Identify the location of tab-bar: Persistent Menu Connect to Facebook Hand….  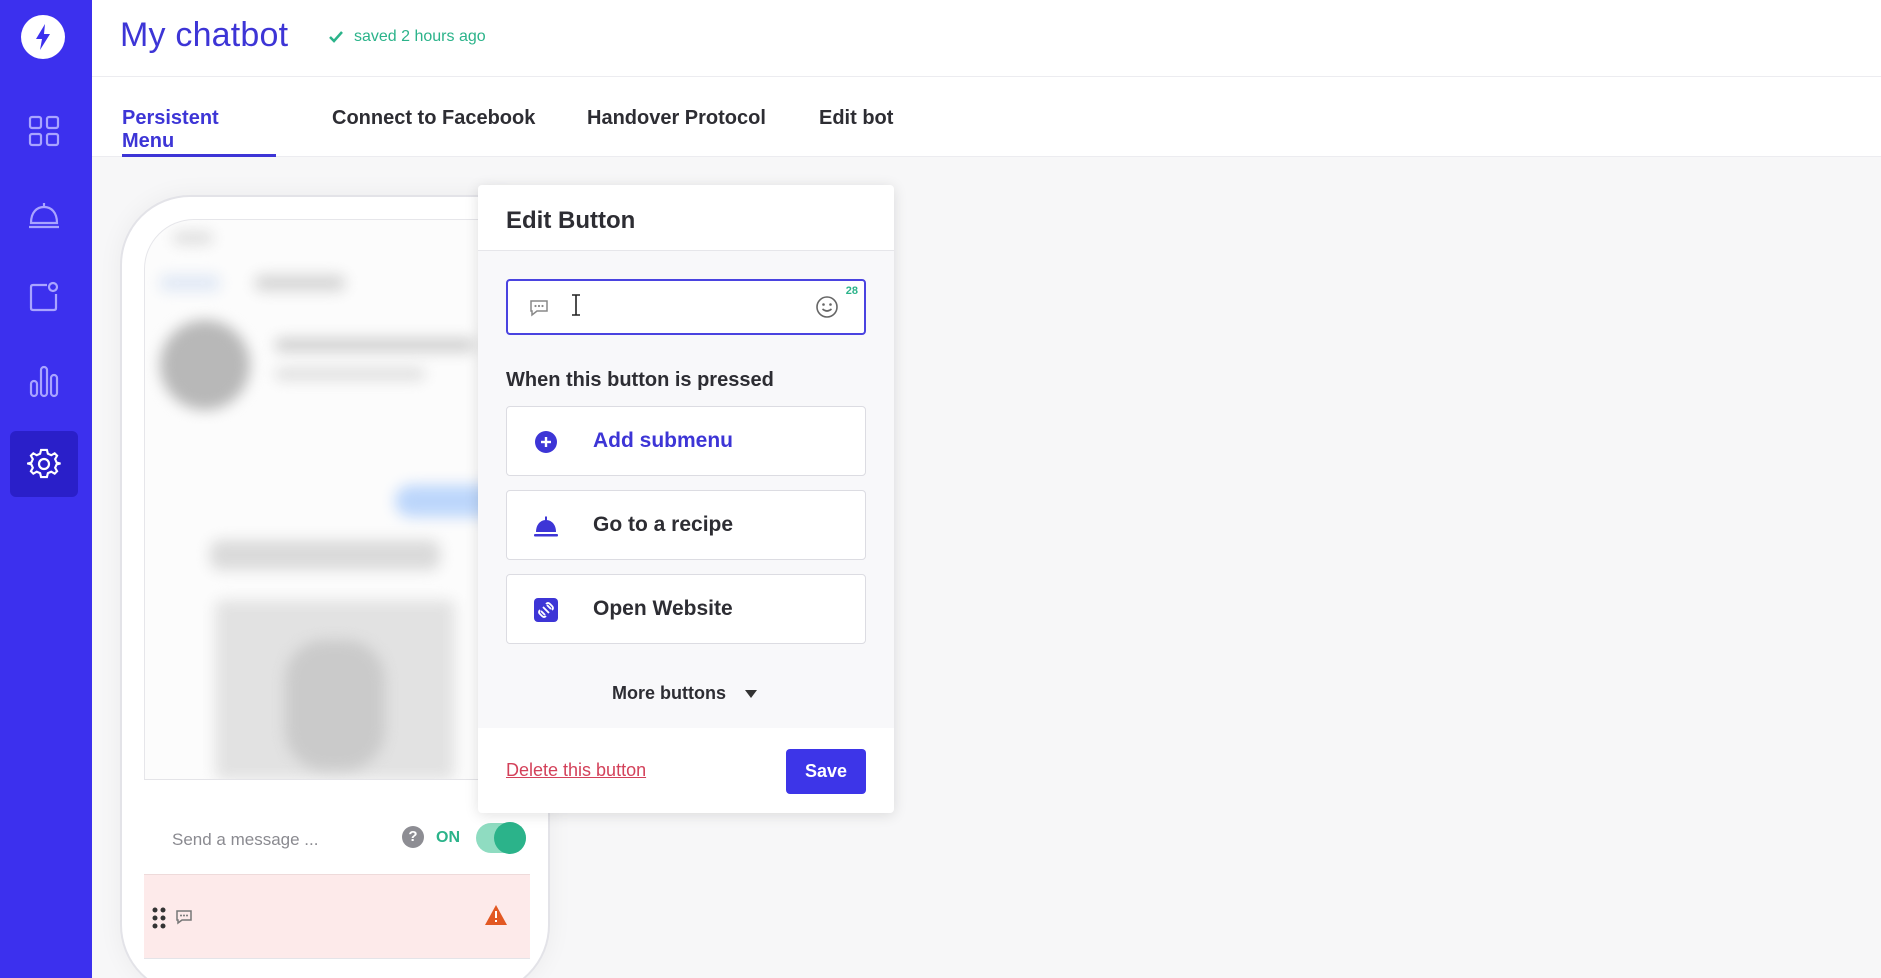
(986, 117).